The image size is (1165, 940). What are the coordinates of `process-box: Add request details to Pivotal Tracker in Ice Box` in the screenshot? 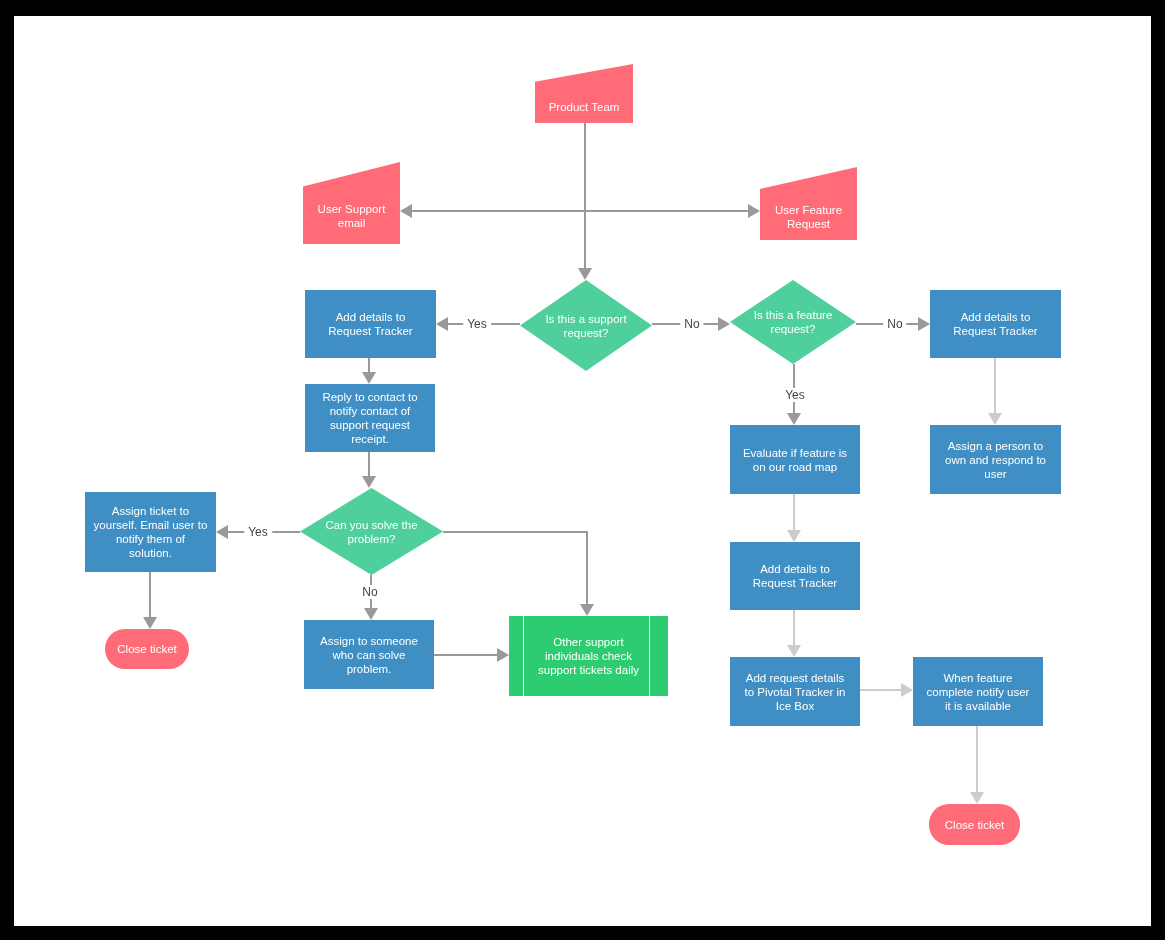 It's located at (795, 691).